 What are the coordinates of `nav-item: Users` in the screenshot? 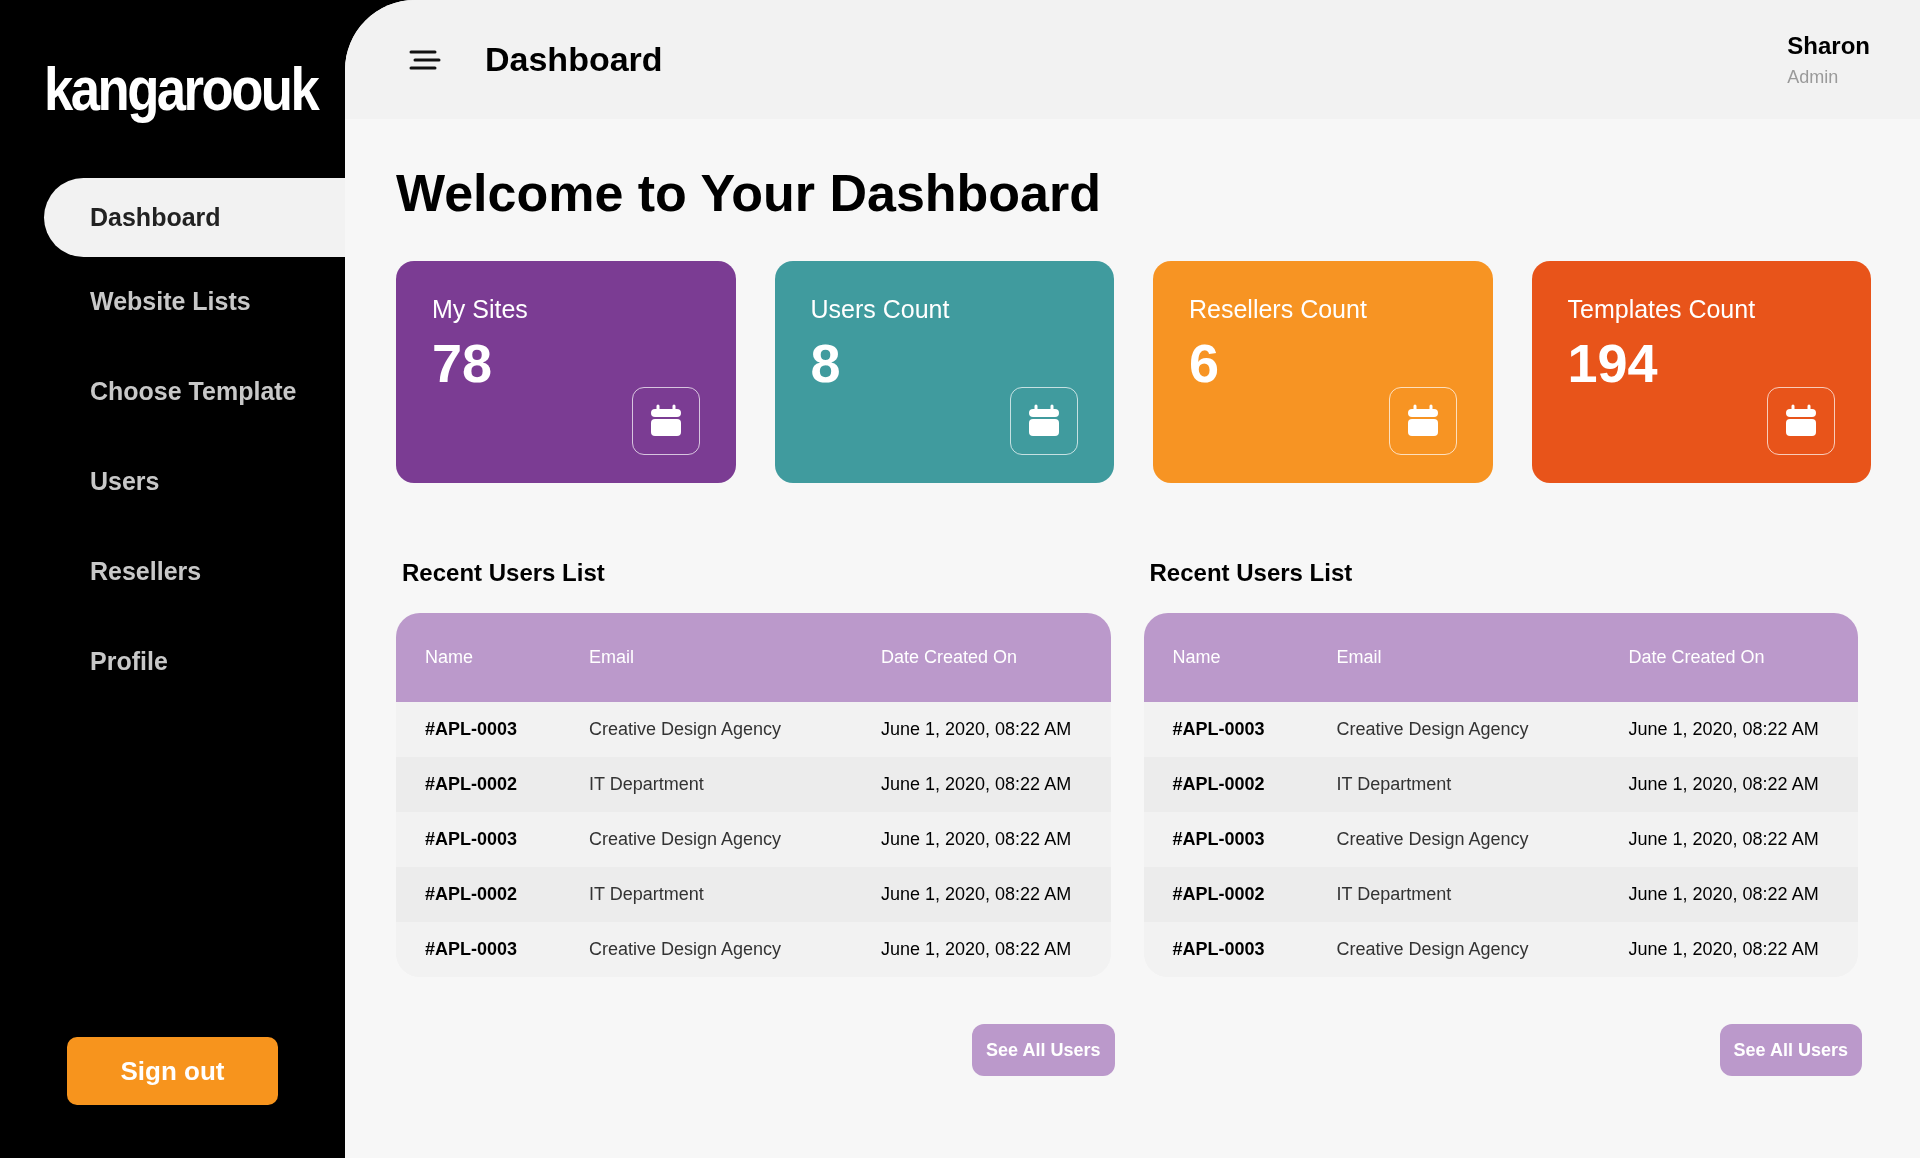 It's located at (194, 482).